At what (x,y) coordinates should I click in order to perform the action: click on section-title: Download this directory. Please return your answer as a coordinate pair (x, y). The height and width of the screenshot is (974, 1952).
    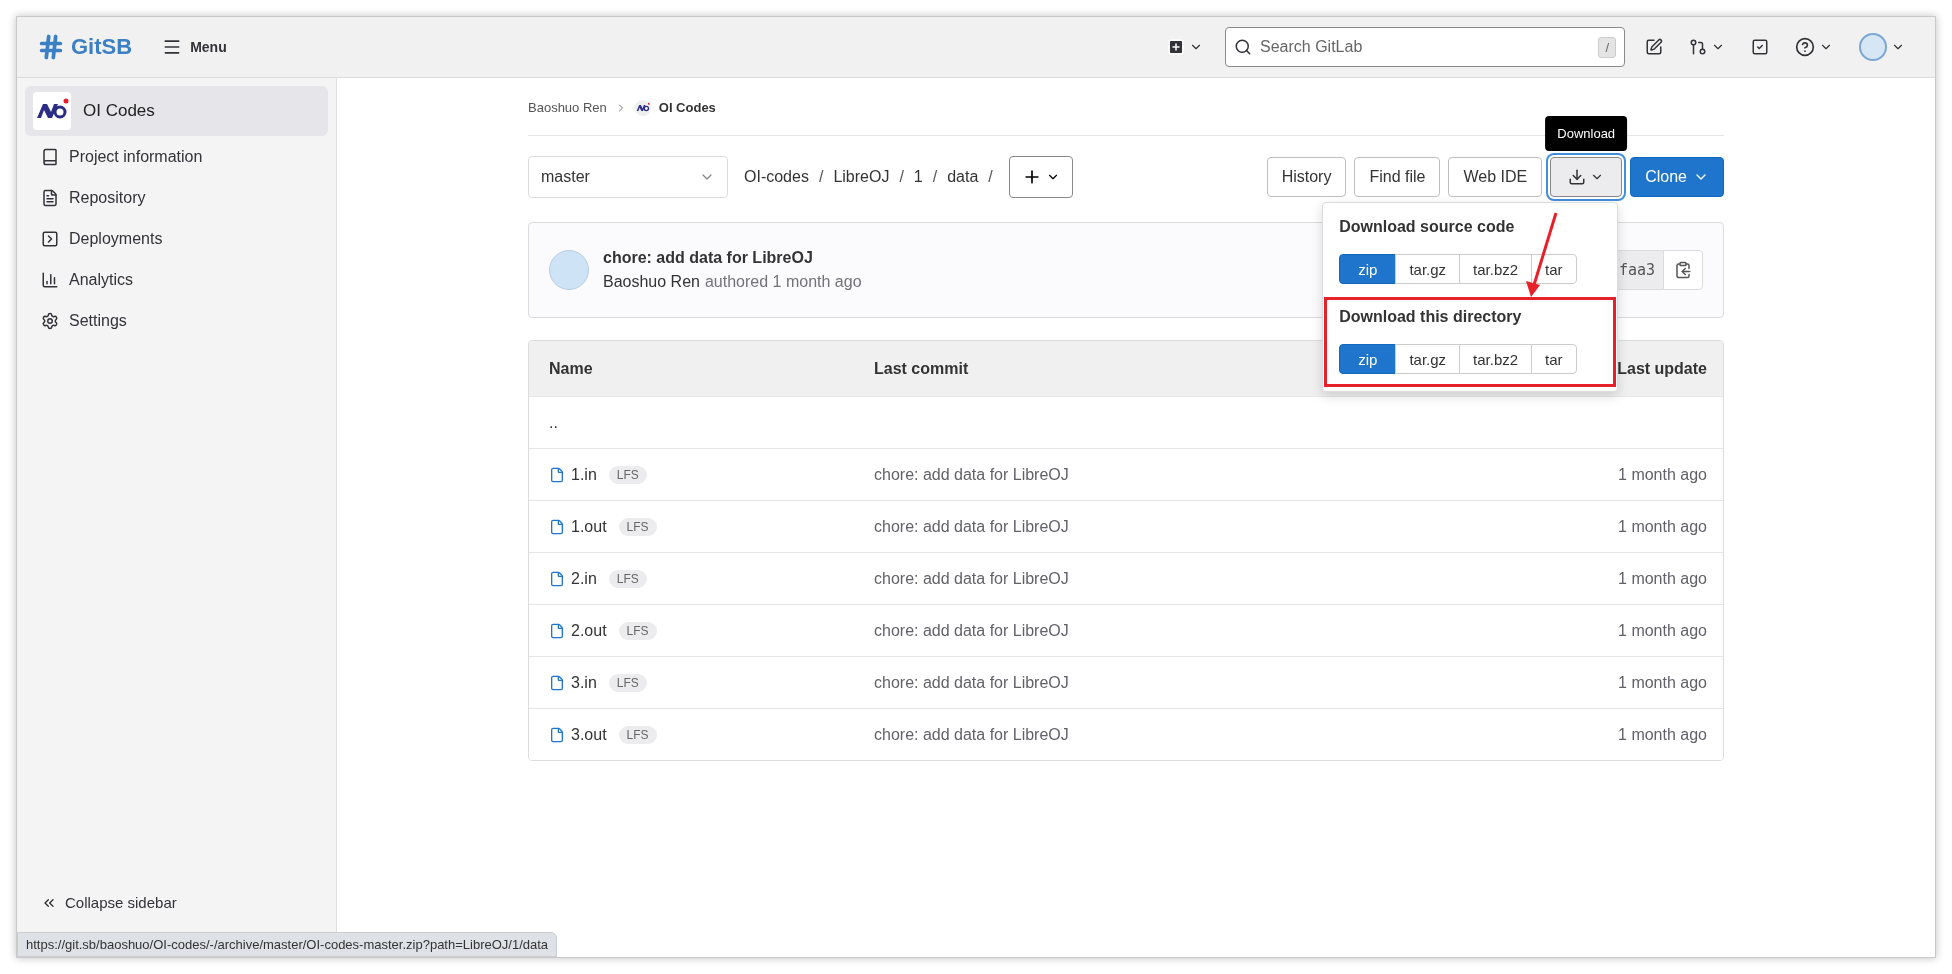
    Looking at the image, I should click on (1431, 317).